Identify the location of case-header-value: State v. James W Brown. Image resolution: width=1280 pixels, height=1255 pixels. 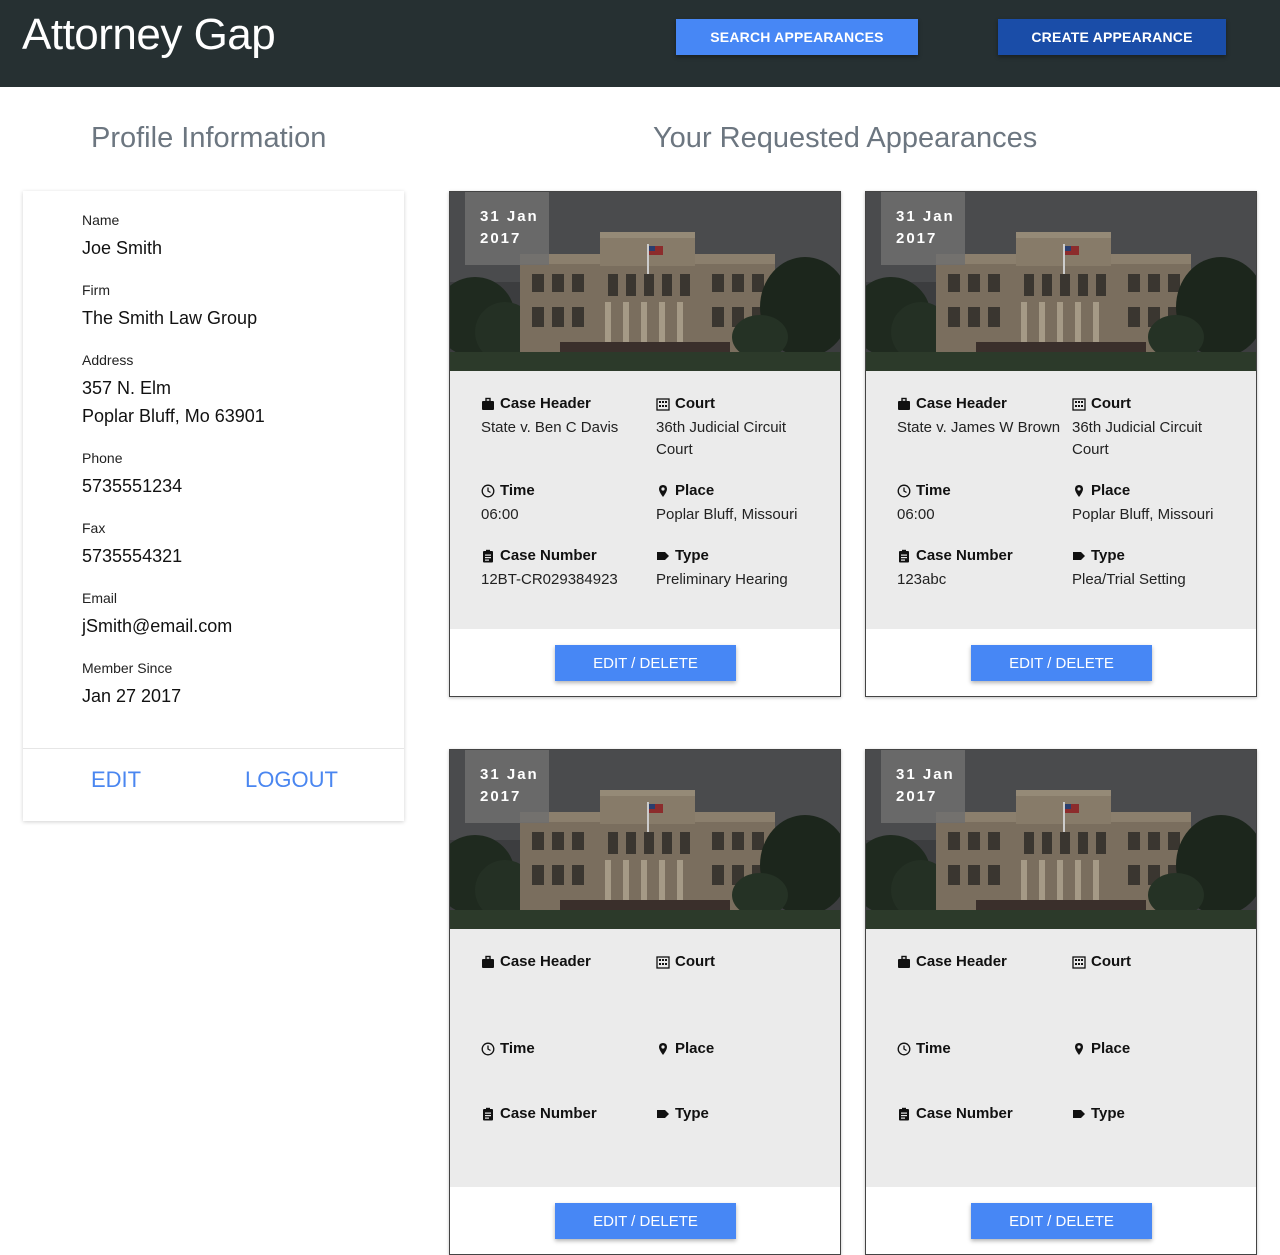
(979, 427).